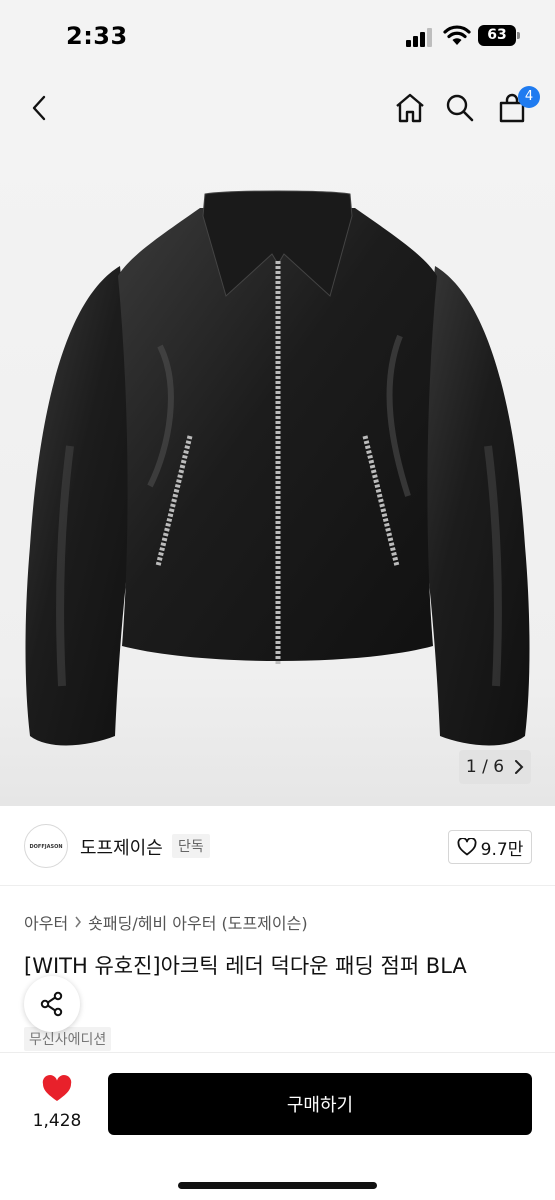 This screenshot has width=555, height=1200. I want to click on heart-outline-icon, so click(467, 847).